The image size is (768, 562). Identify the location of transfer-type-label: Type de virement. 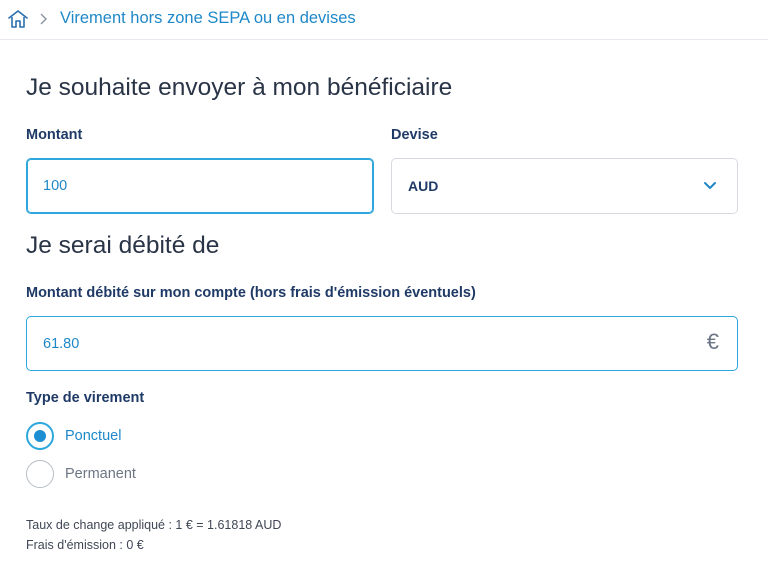
(85, 398).